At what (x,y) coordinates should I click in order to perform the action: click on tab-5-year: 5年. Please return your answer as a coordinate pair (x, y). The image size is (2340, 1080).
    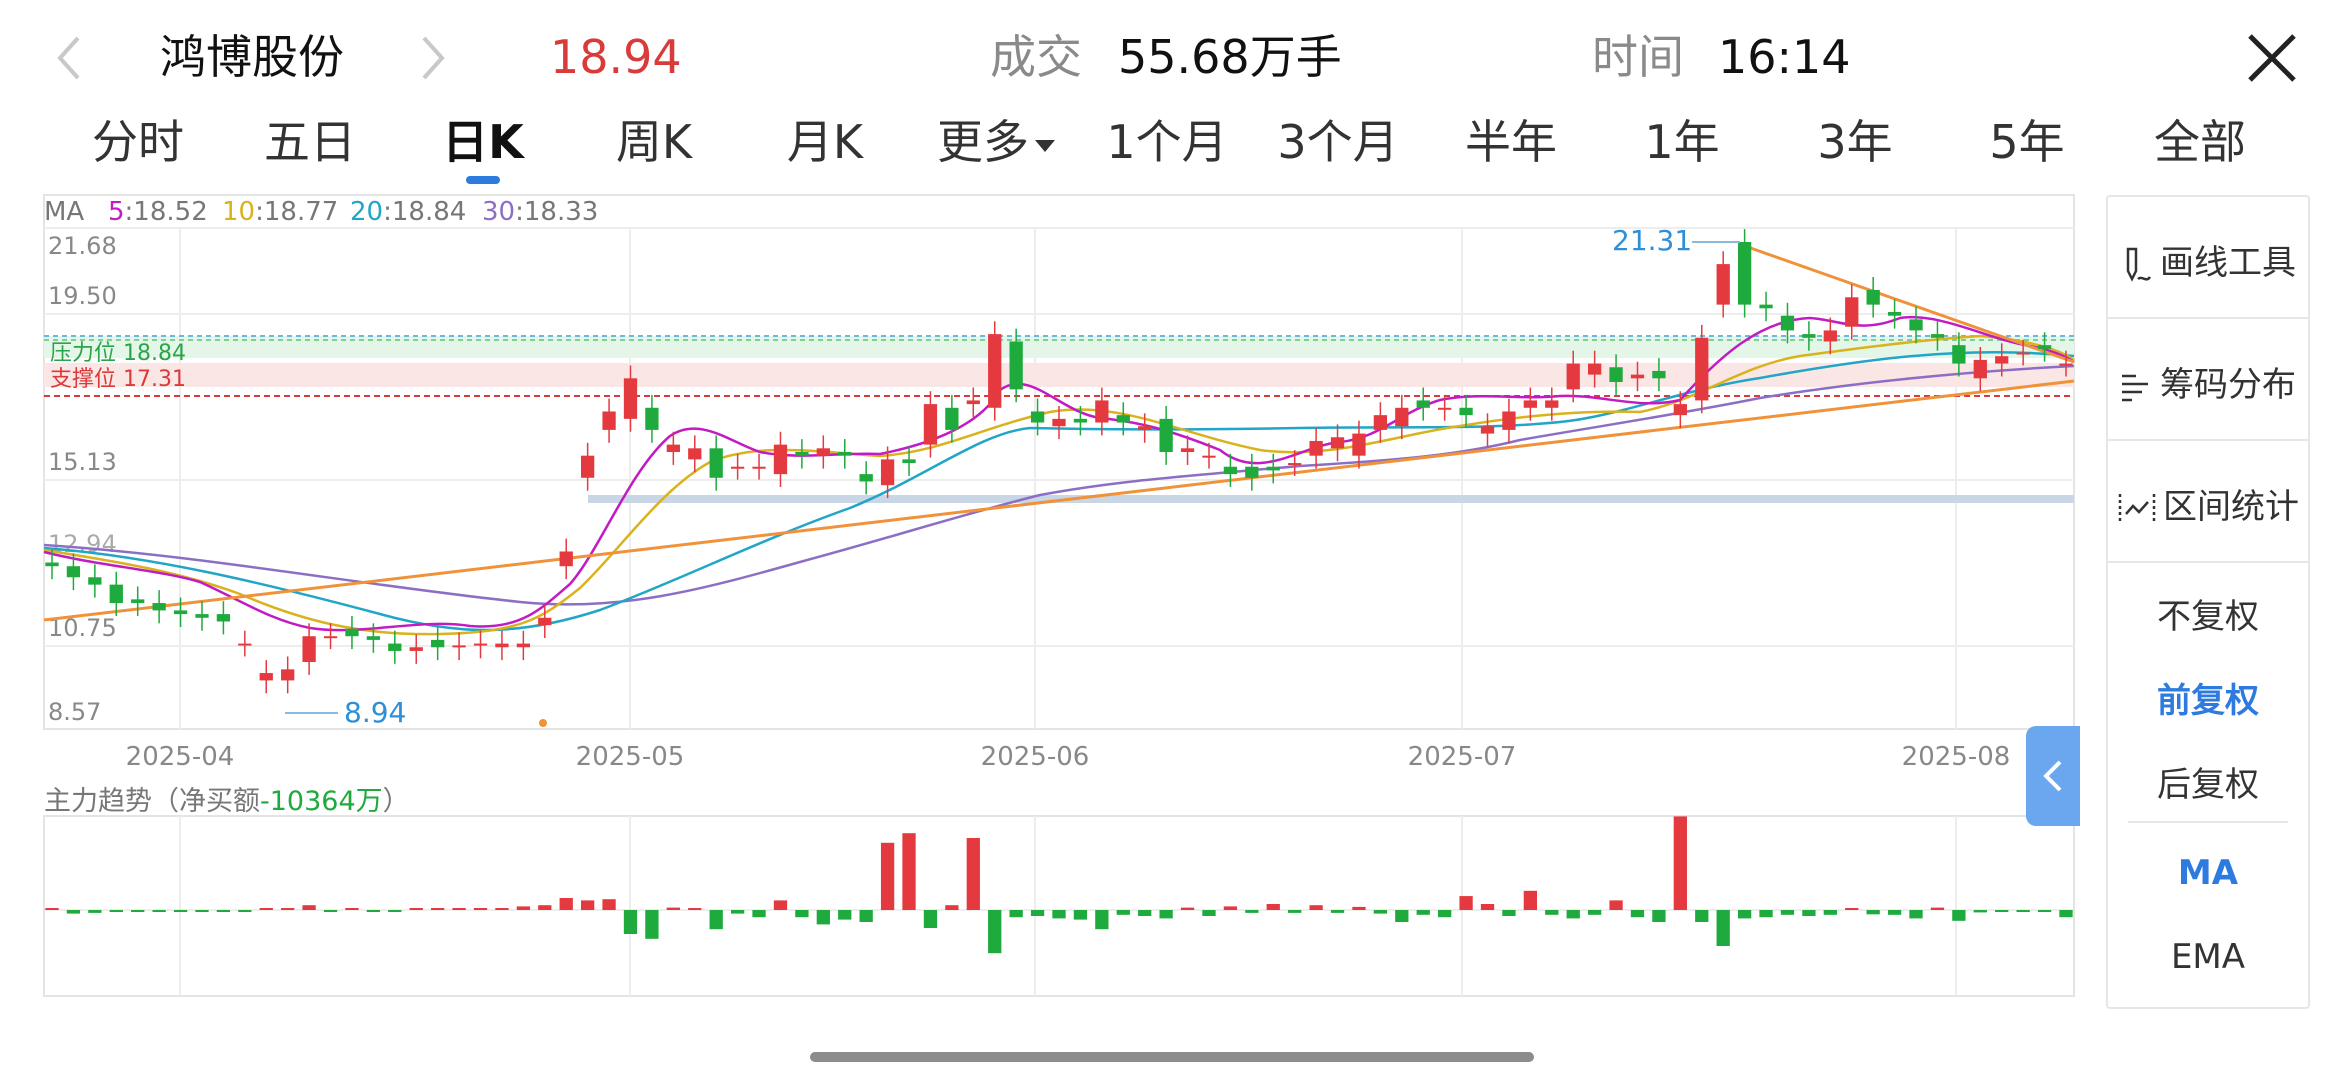
    Looking at the image, I should click on (2026, 142).